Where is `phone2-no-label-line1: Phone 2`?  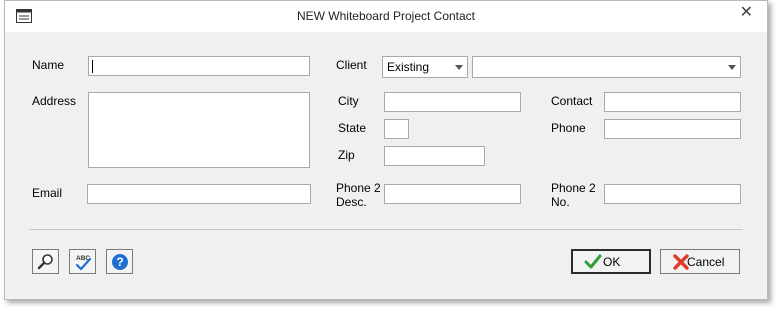 phone2-no-label-line1: Phone 2 is located at coordinates (573, 188).